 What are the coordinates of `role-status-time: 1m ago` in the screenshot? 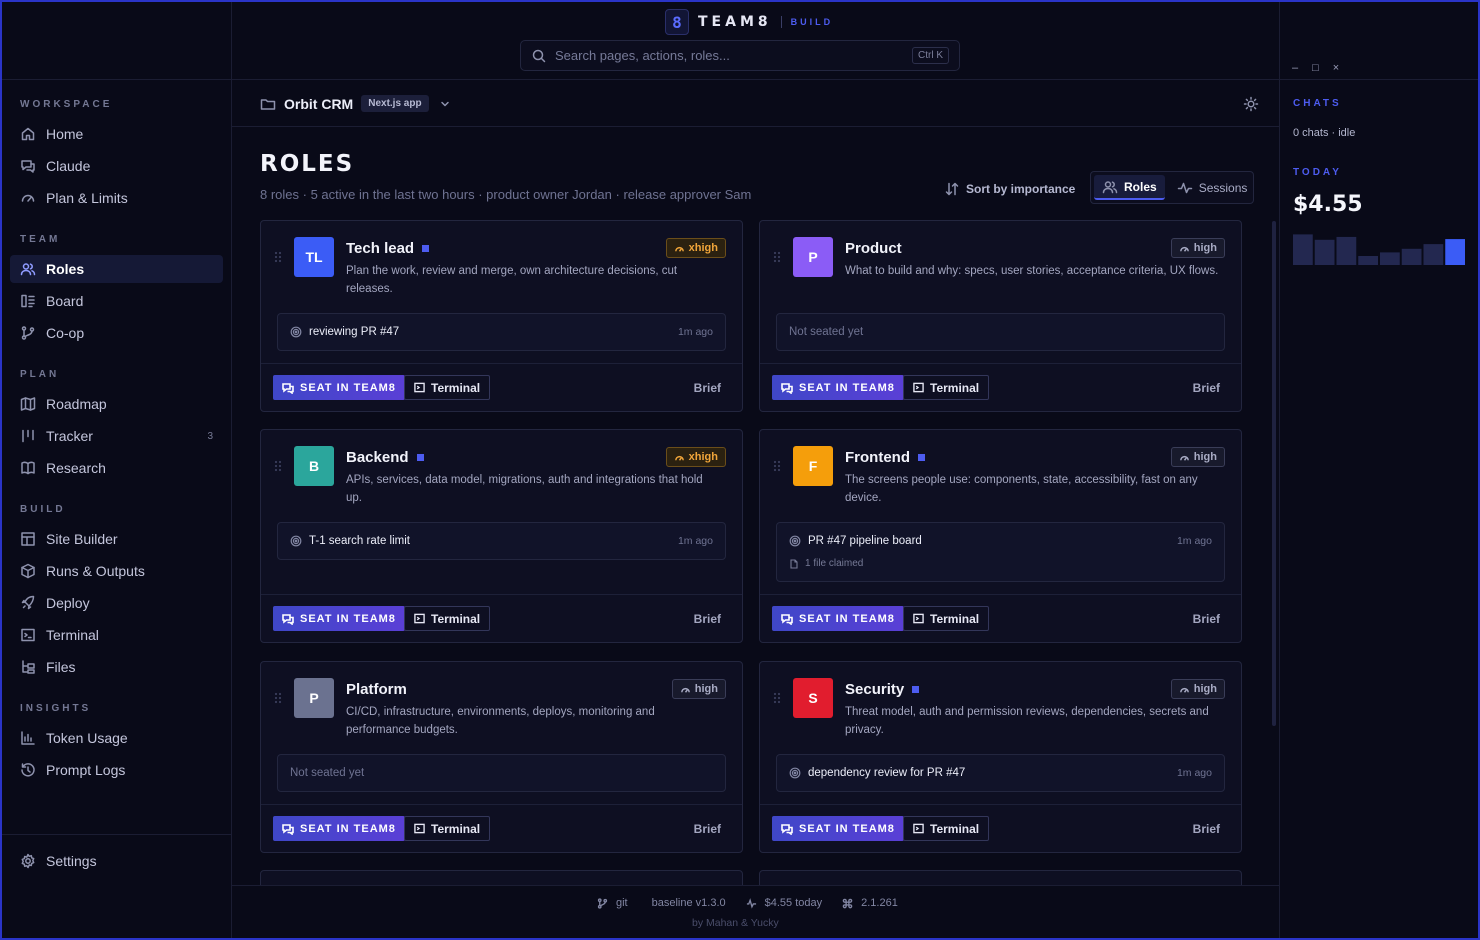 It's located at (1194, 541).